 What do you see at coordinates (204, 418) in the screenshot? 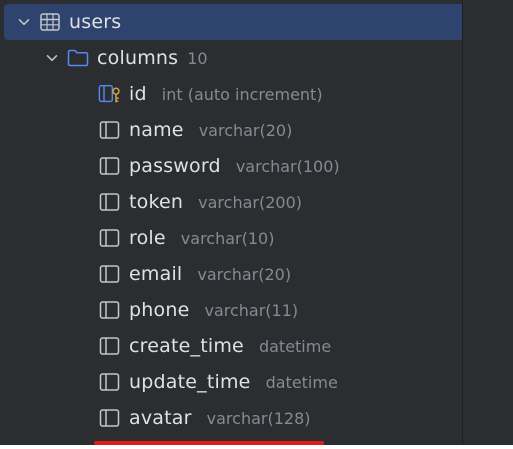
I see `column-row-avatar: avatar varchar(128)` at bounding box center [204, 418].